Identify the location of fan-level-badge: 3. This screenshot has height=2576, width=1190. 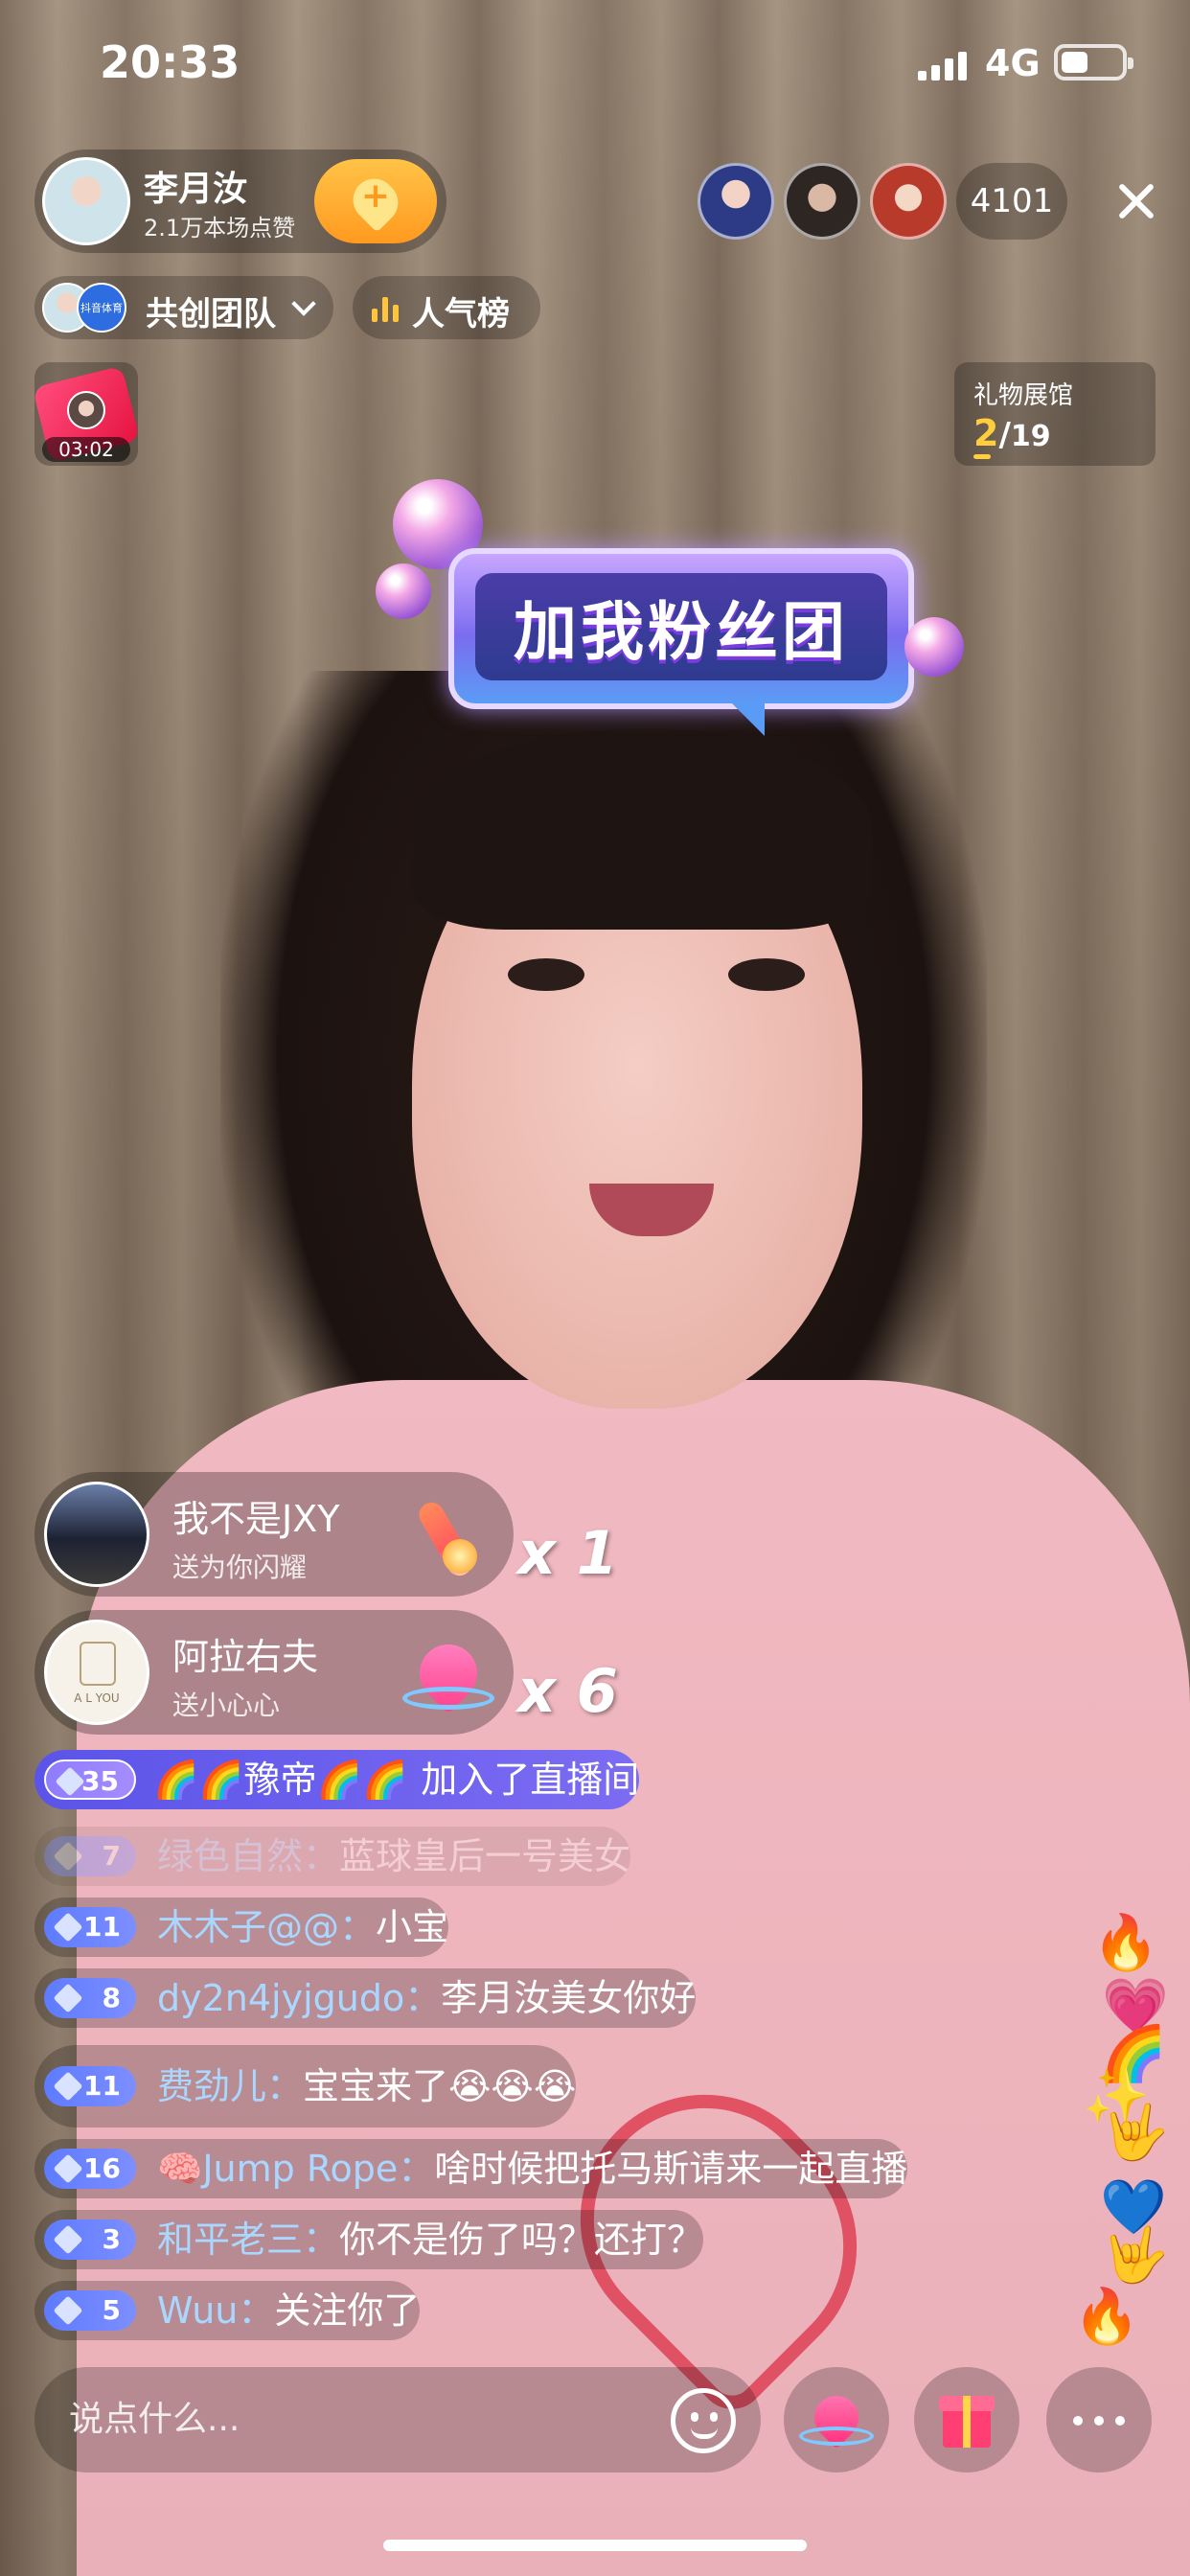
(90, 2240).